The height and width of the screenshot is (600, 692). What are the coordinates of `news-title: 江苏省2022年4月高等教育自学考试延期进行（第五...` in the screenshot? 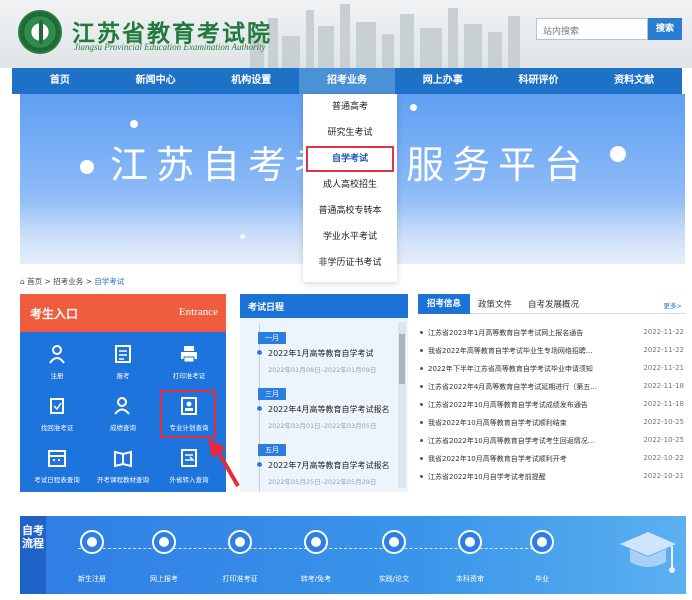 It's located at (521, 387).